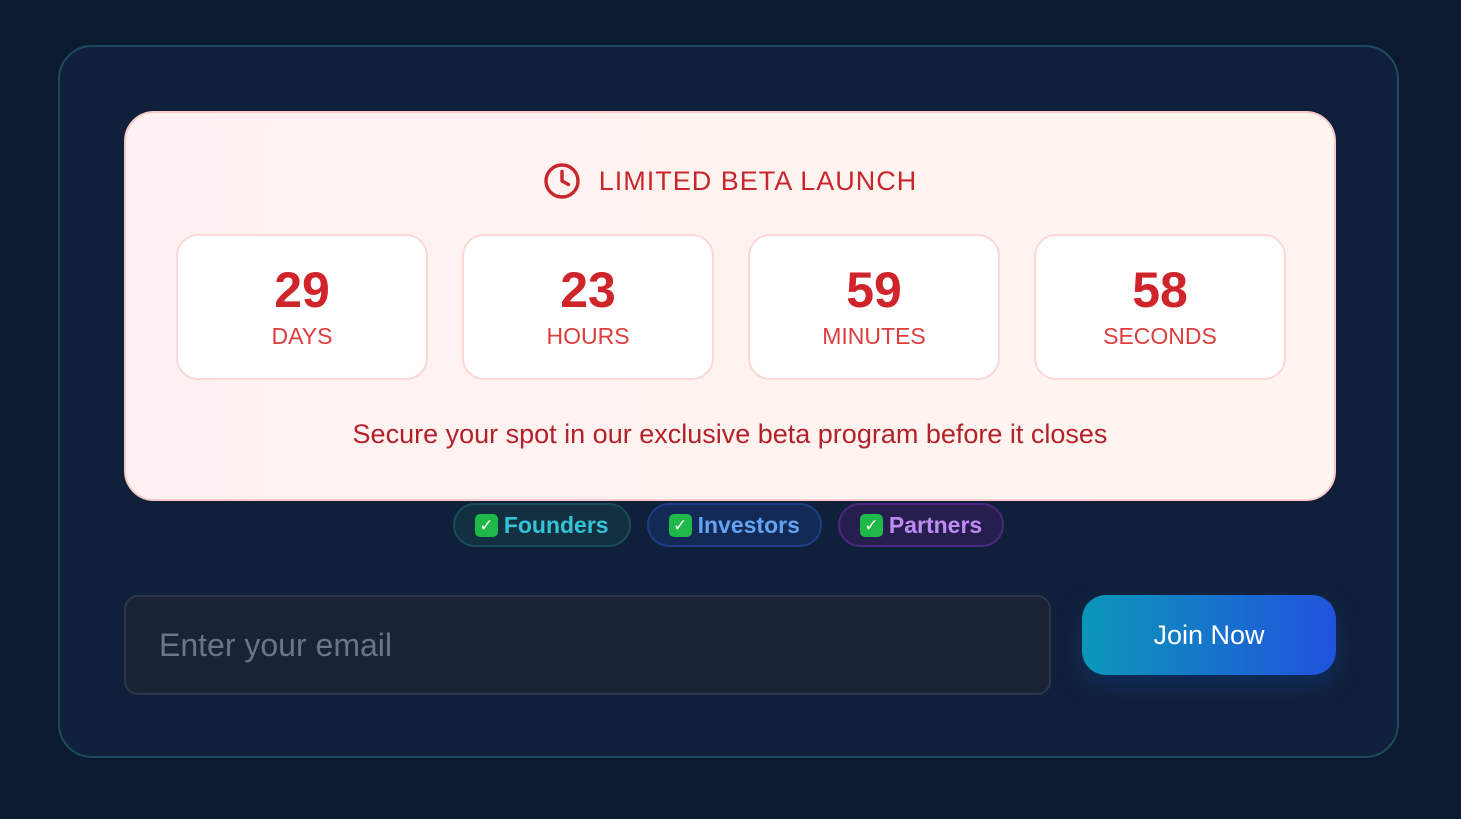 The width and height of the screenshot is (1461, 819). I want to click on investors-badge: ✓ Investors, so click(734, 525).